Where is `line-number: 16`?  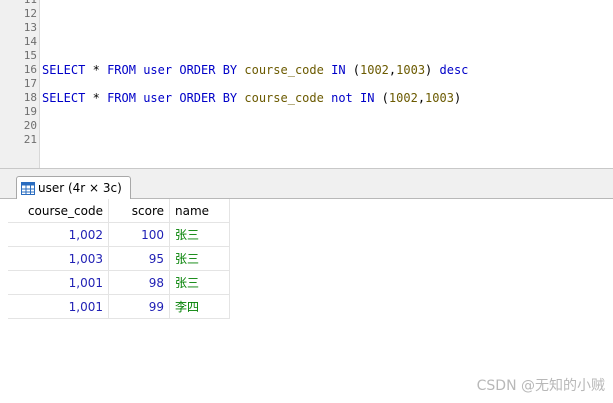 line-number: 16 is located at coordinates (30, 69).